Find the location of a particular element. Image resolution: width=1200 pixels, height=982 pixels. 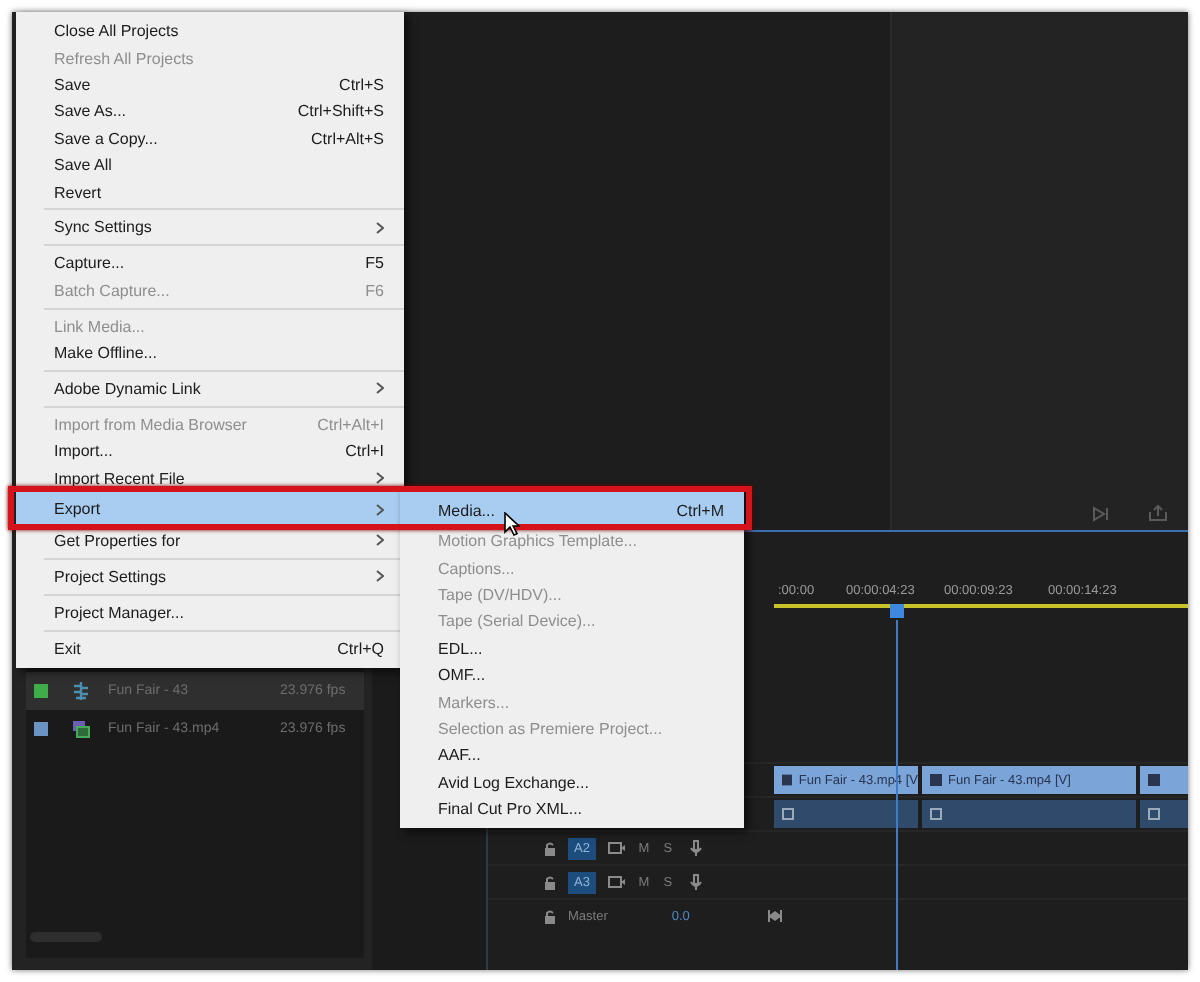

playhead-handle is located at coordinates (897, 611).